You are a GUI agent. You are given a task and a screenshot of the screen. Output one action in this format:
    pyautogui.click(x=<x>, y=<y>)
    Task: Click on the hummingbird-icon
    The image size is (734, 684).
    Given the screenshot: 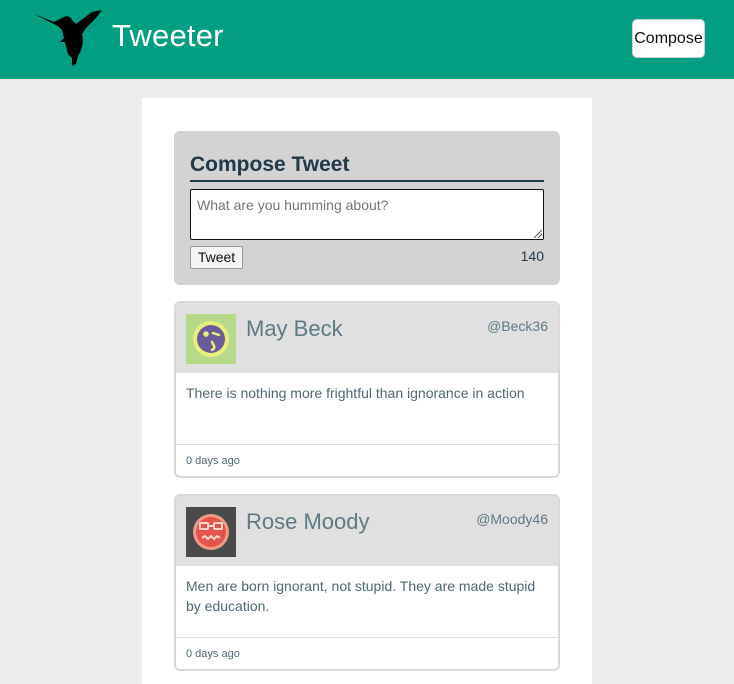 What is the action you would take?
    pyautogui.click(x=68, y=38)
    